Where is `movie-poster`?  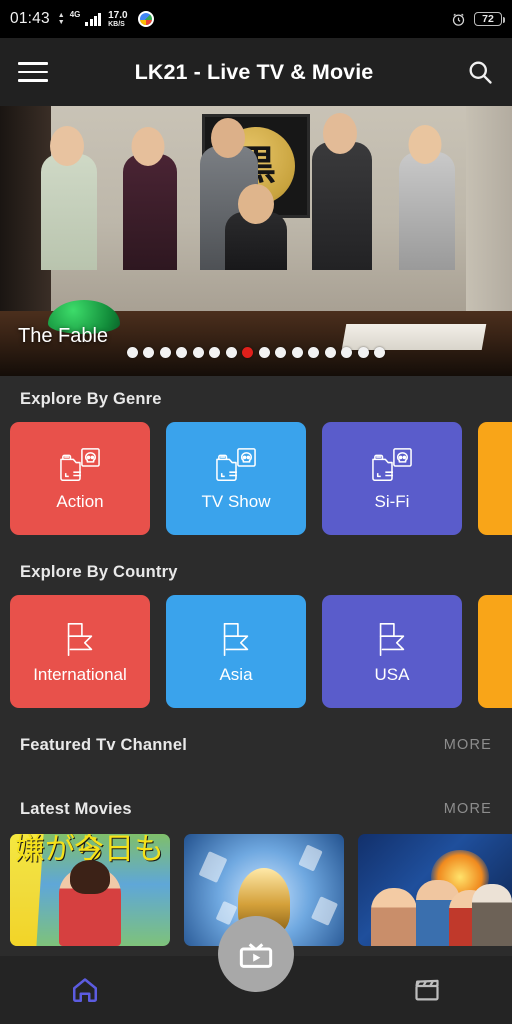
movie-poster is located at coordinates (435, 890).